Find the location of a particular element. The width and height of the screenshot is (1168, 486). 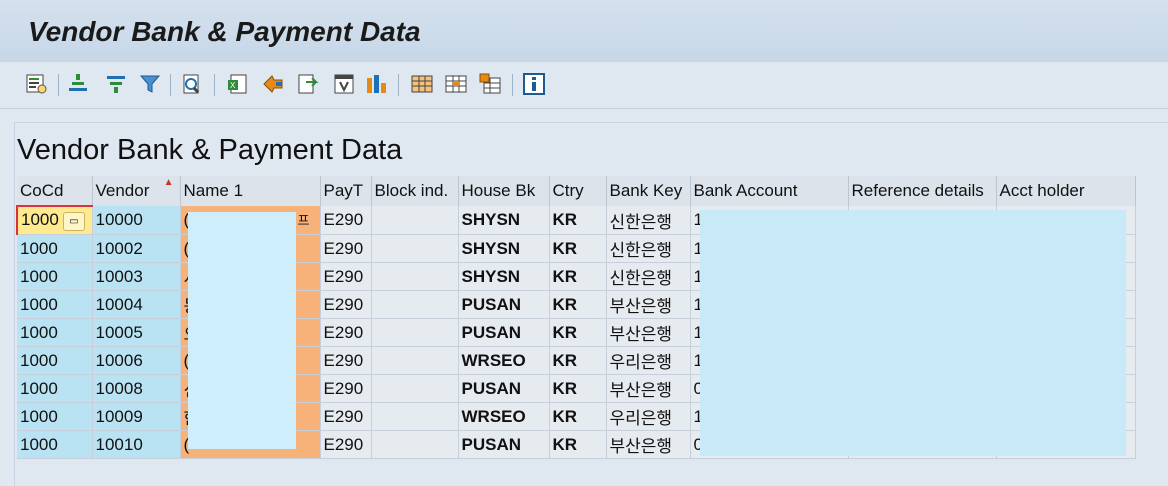

column-header-vendor: Vendor ▲ is located at coordinates (136, 191).